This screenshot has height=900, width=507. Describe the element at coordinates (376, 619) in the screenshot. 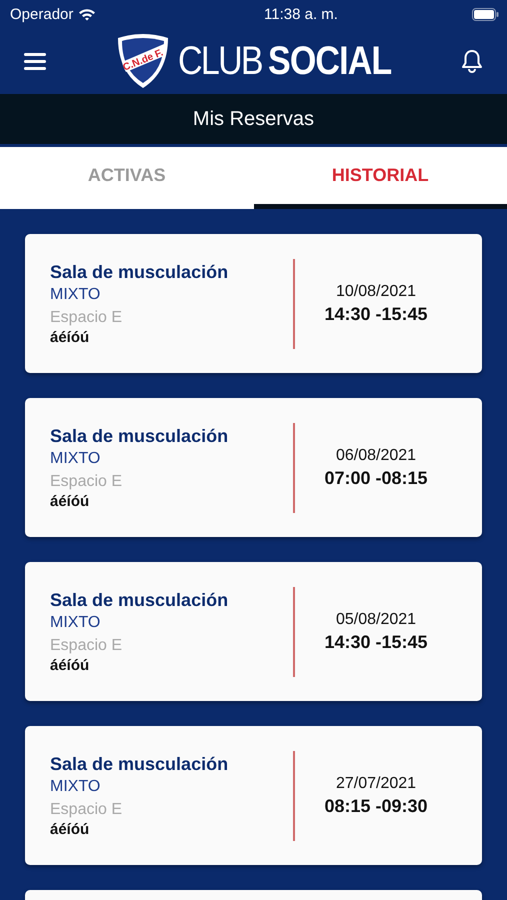

I see `reservation-date: 05/08/2021` at that location.